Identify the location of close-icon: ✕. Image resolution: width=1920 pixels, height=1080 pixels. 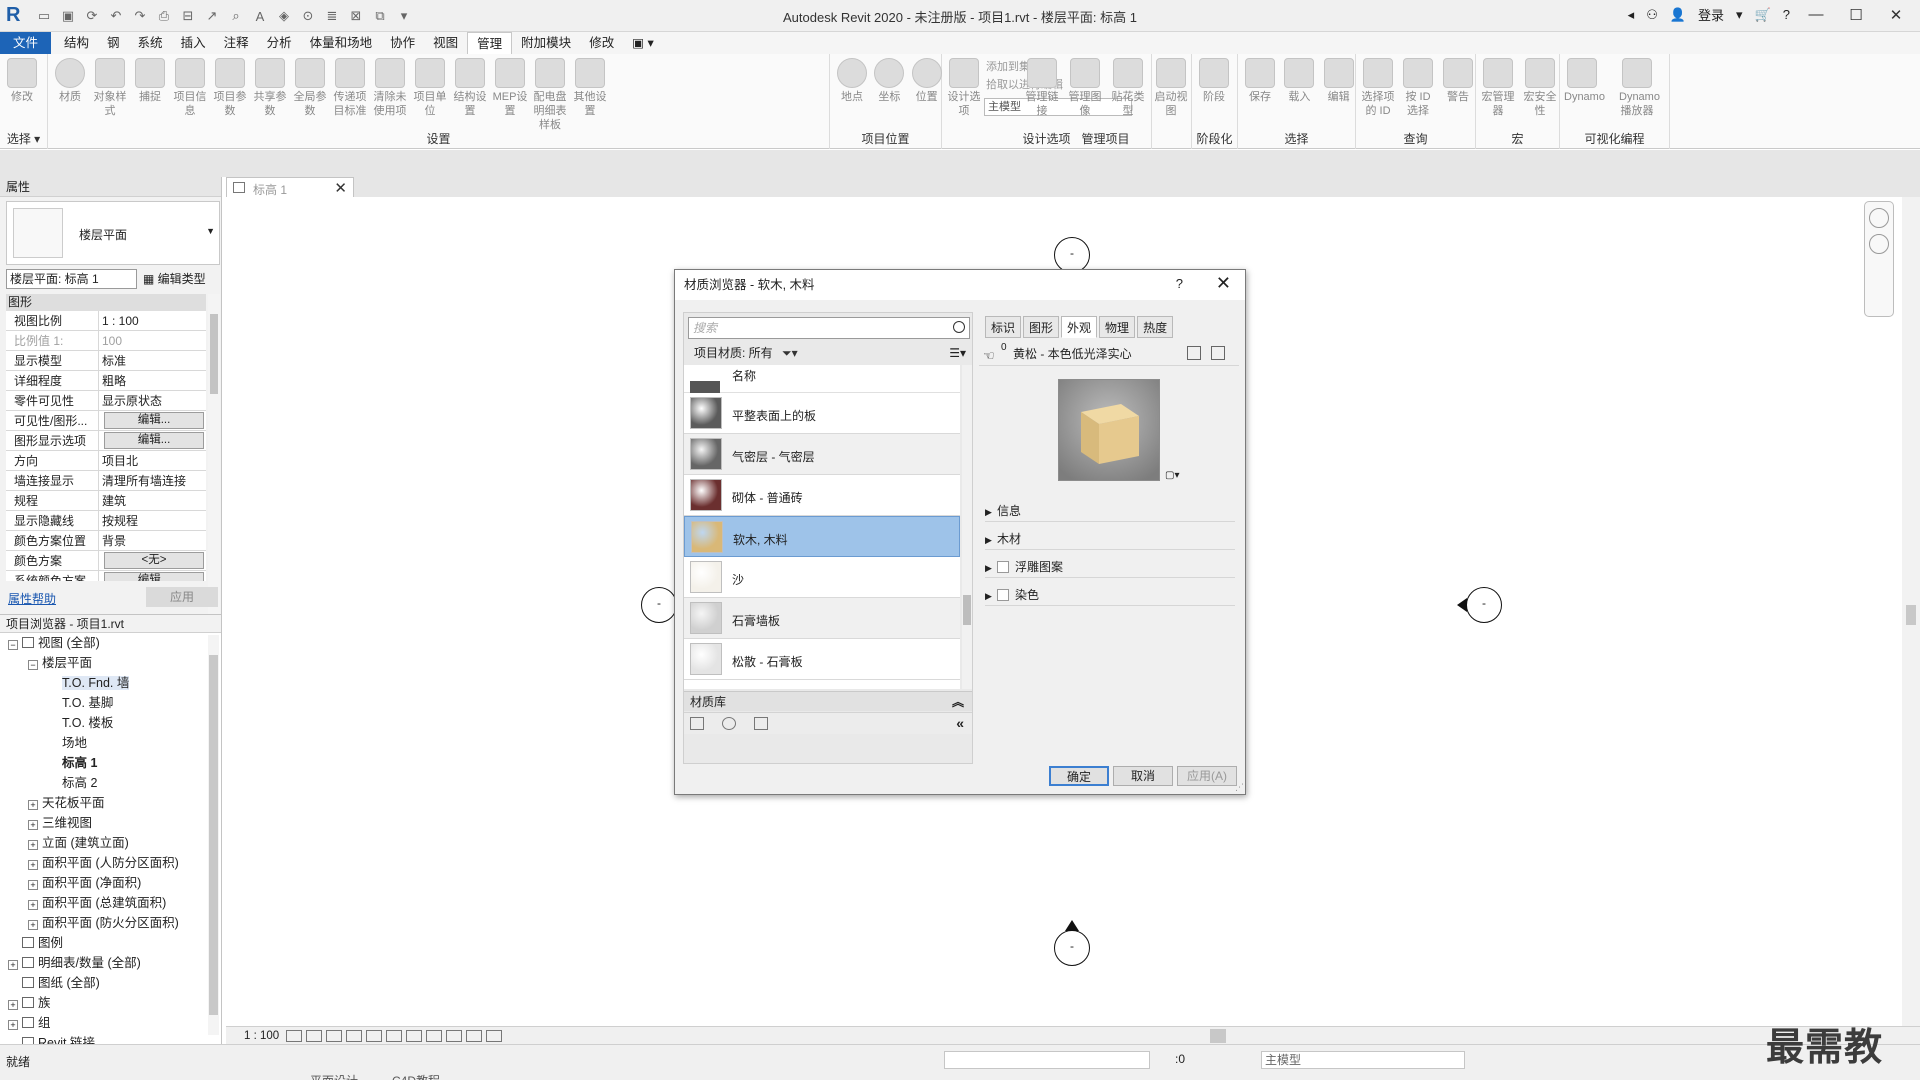
(340, 188).